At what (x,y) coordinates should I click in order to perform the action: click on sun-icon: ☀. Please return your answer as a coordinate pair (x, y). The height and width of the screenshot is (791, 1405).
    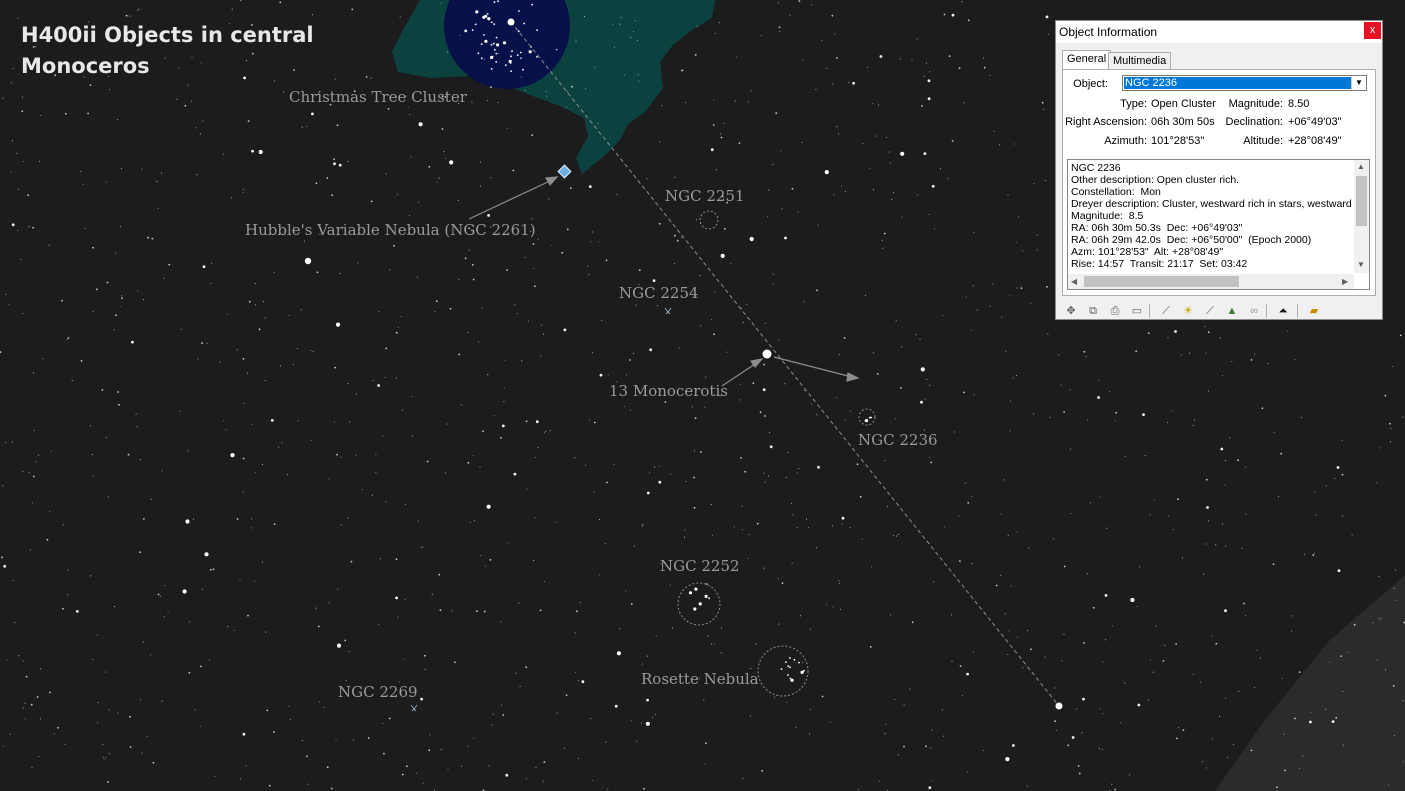
    Looking at the image, I should click on (1188, 311).